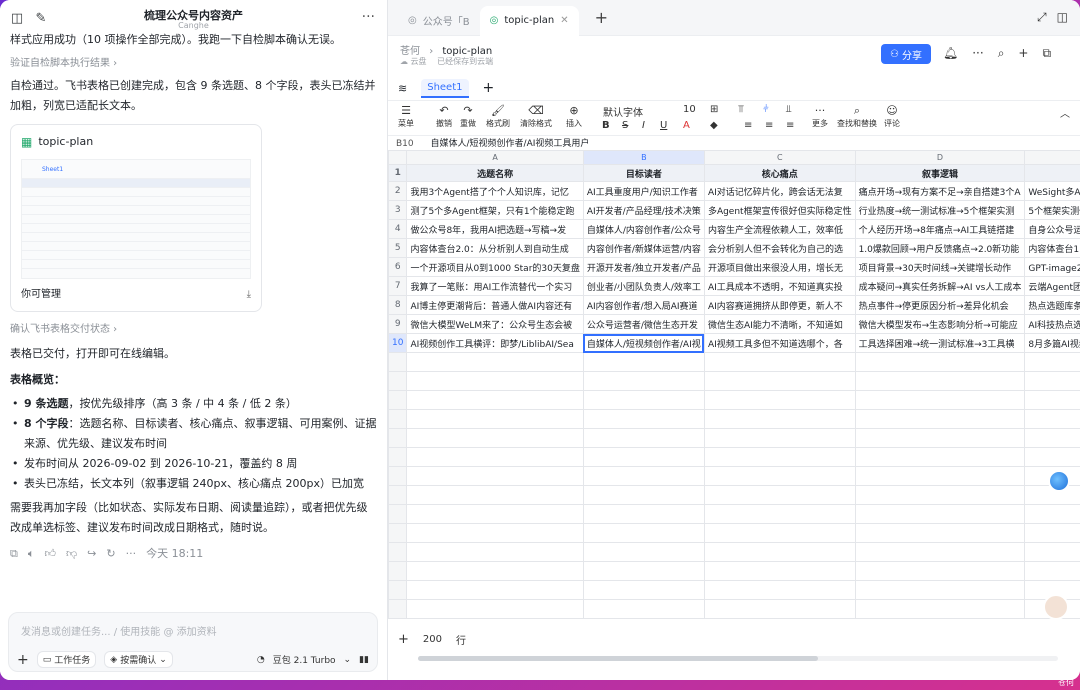 The image size is (1080, 690). Describe the element at coordinates (348, 660) in the screenshot. I see `chevron-down-icon: ⌄` at that location.